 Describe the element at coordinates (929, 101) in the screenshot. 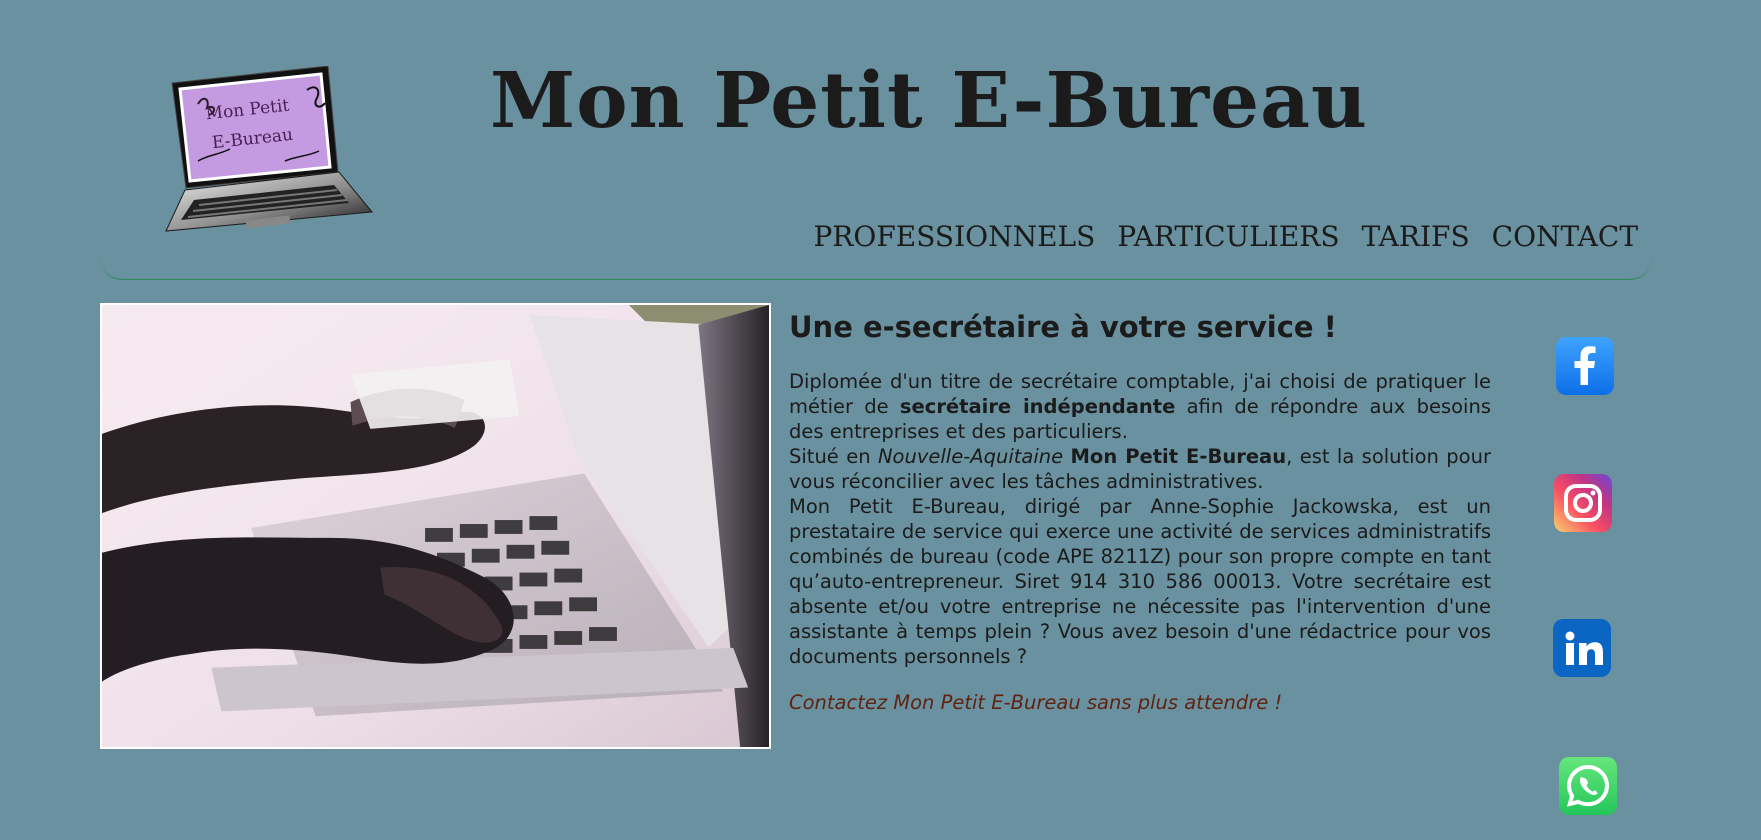

I see `site-title: Mon Petit E-Bureau` at that location.